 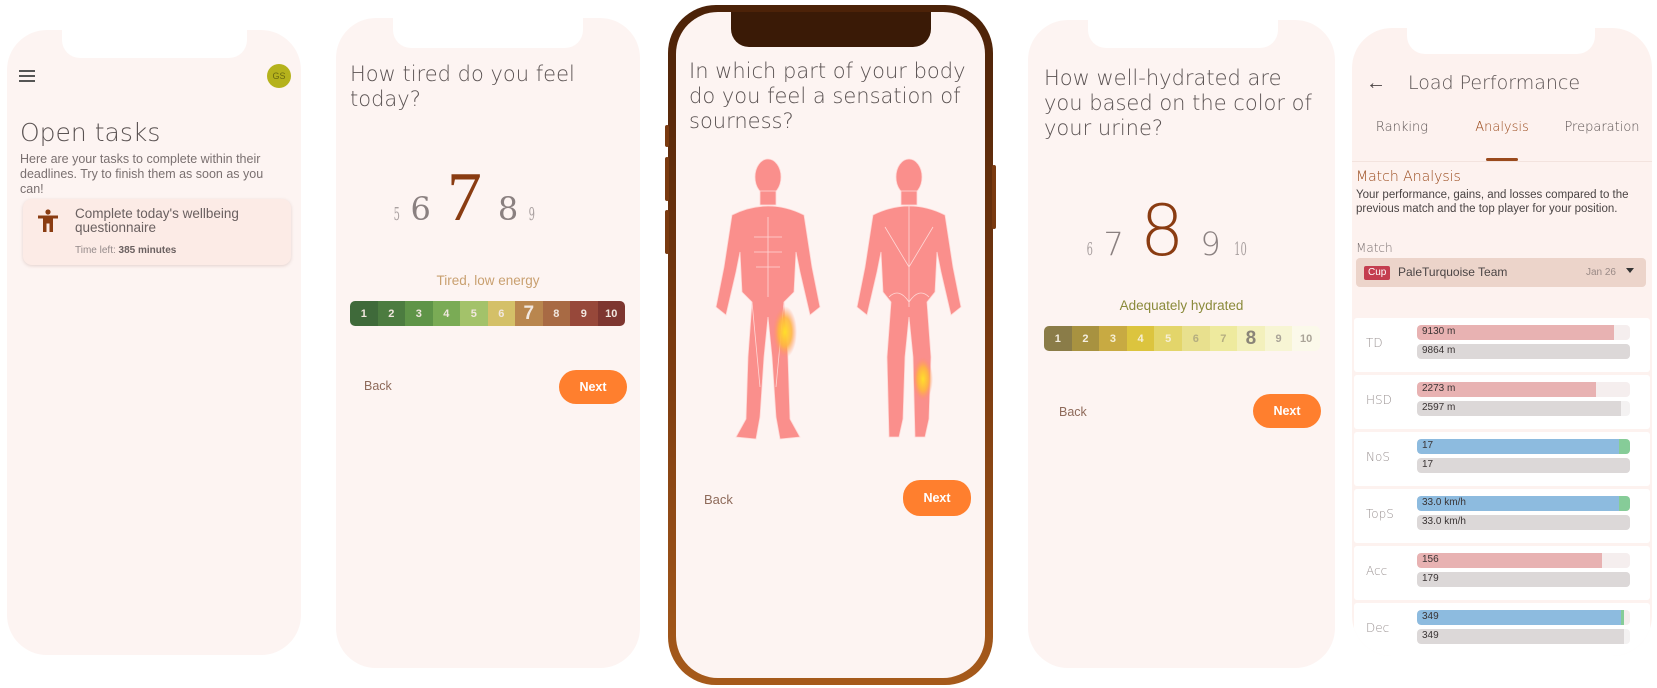 I want to click on picker-selected-value: 7, so click(x=464, y=198).